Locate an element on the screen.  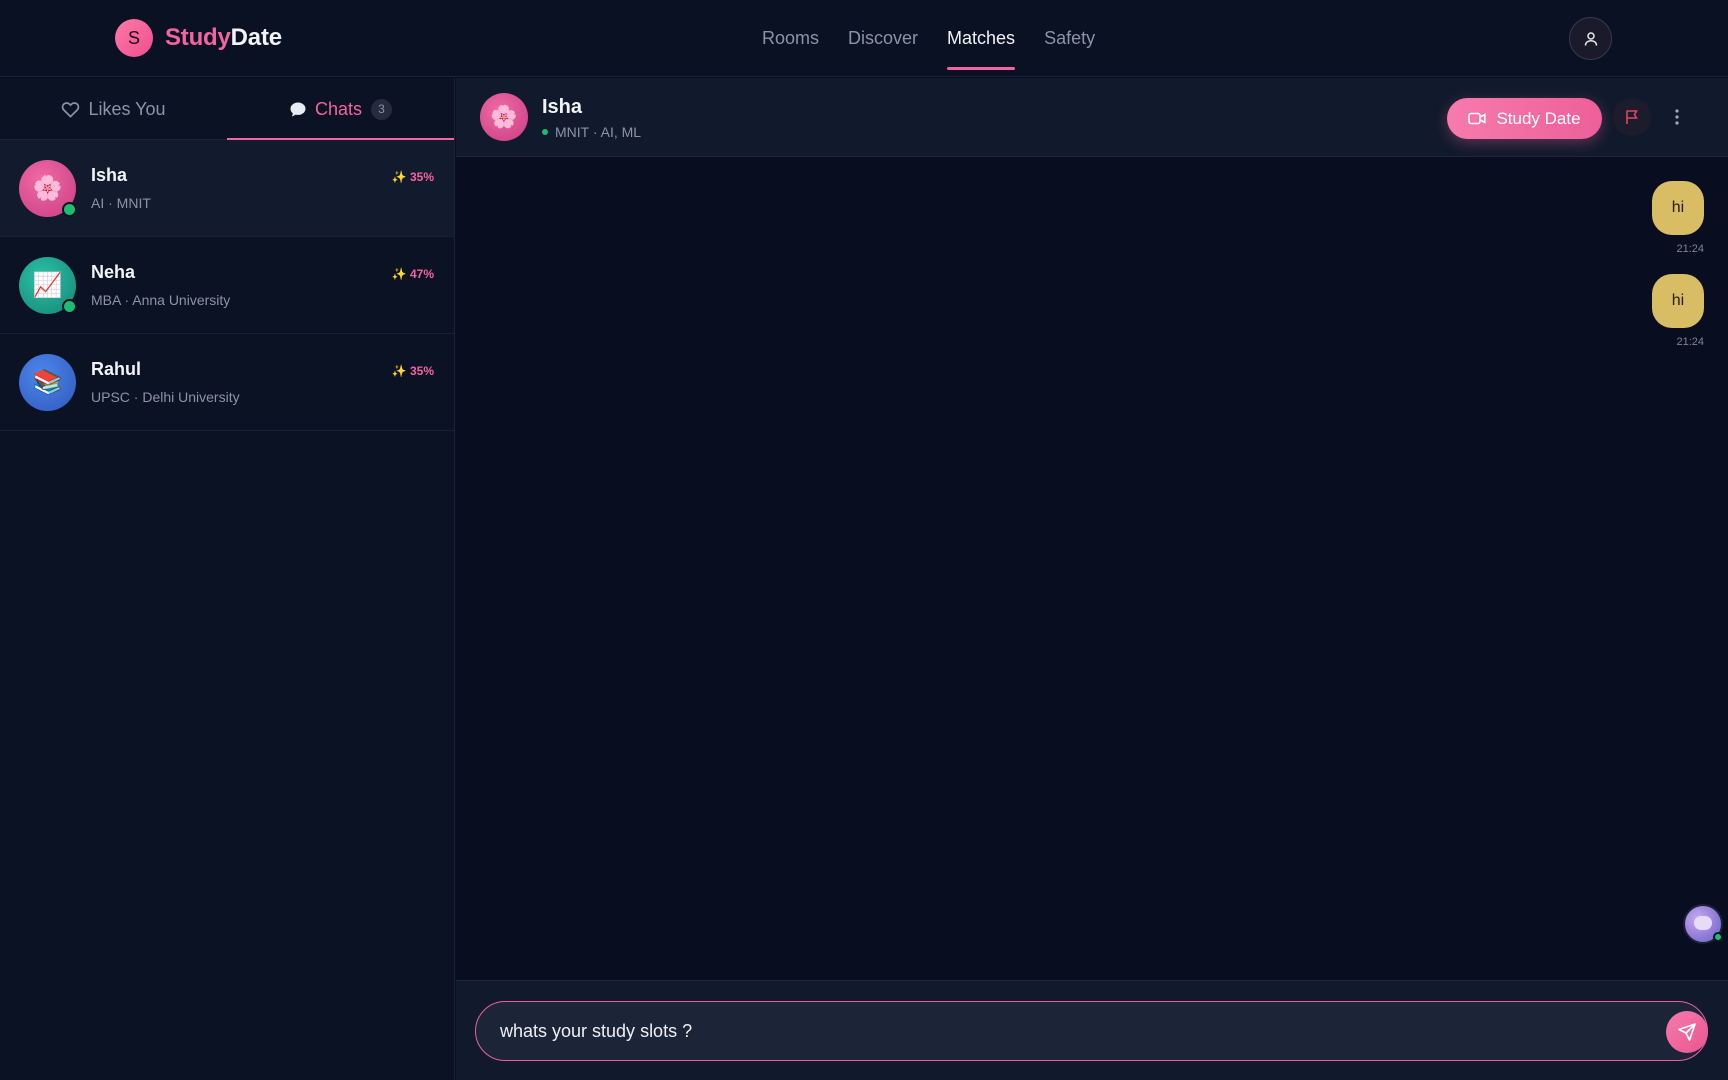
chat-item-neha: 📈 Neha MBA · Anna University ✨ 47% is located at coordinates (227, 285).